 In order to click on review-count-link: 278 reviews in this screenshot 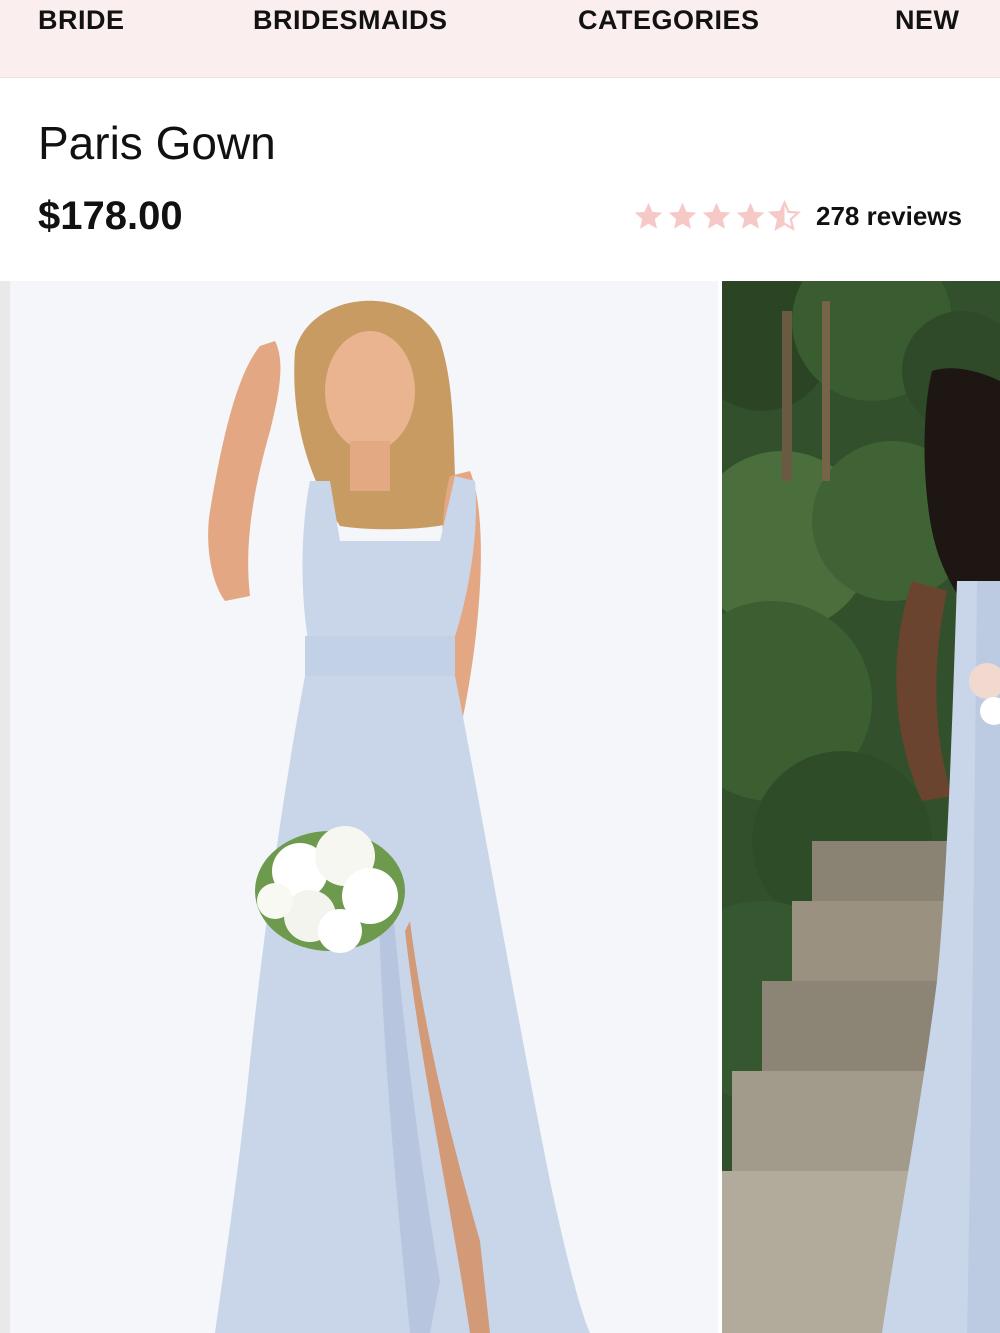, I will do `click(889, 216)`.